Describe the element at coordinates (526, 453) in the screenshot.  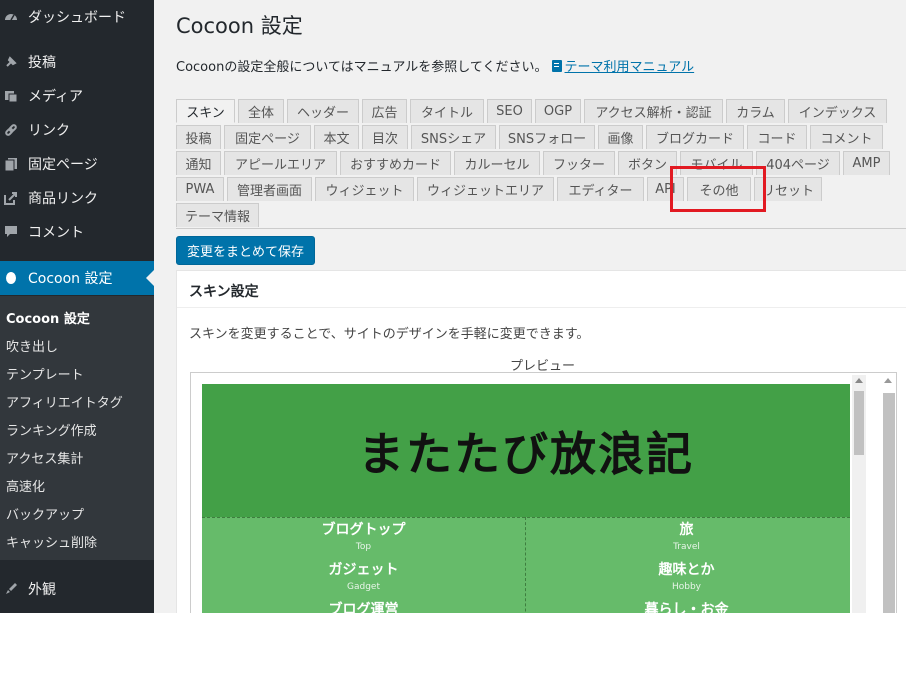
I see `preview-site-logo: またたび放浪記` at that location.